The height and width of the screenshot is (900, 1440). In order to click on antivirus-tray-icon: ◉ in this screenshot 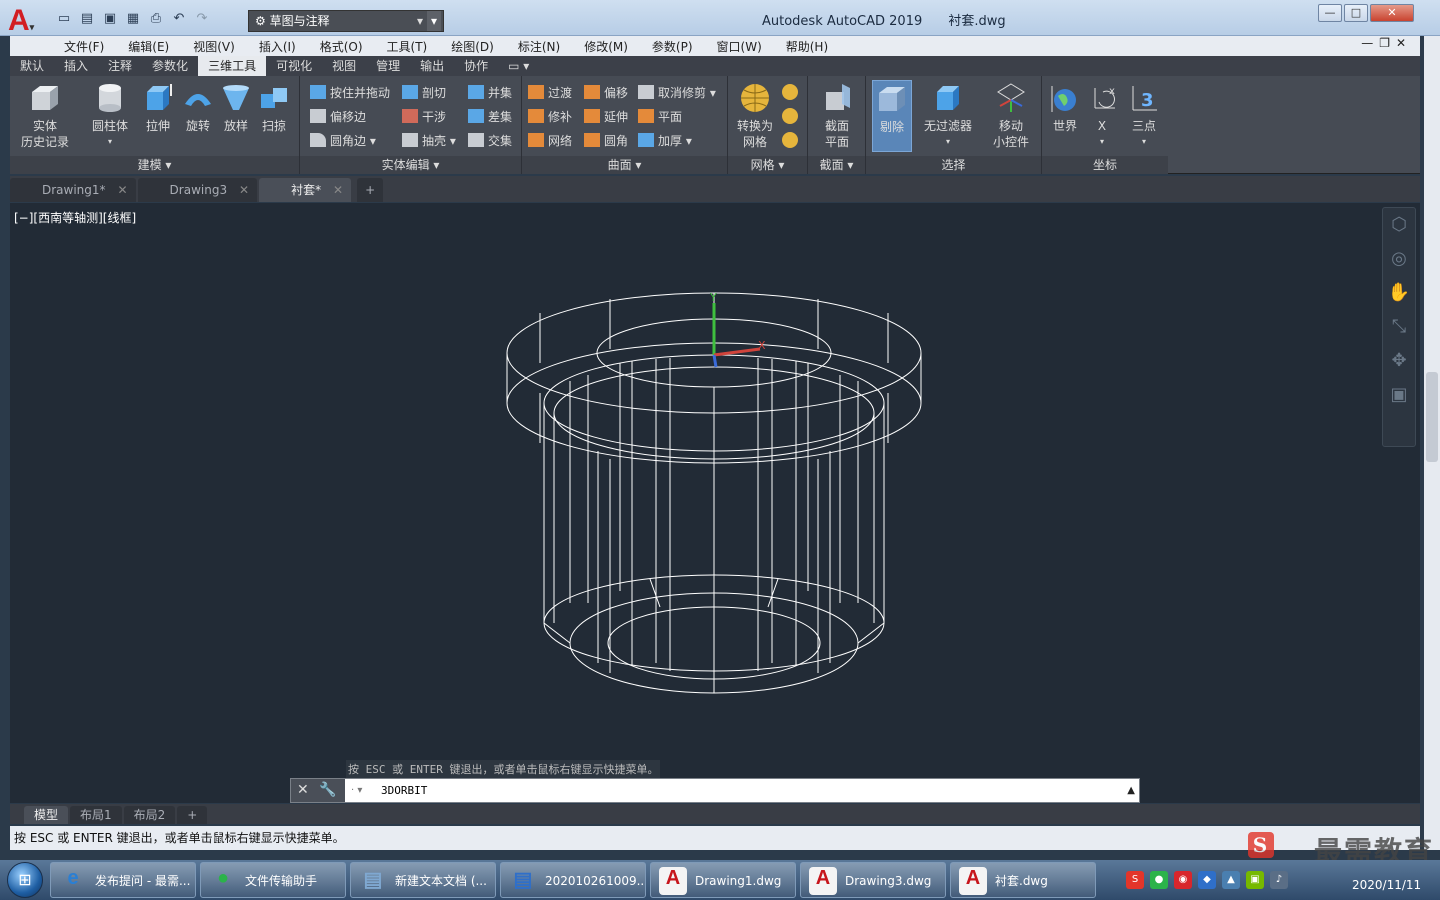, I will do `click(1183, 880)`.